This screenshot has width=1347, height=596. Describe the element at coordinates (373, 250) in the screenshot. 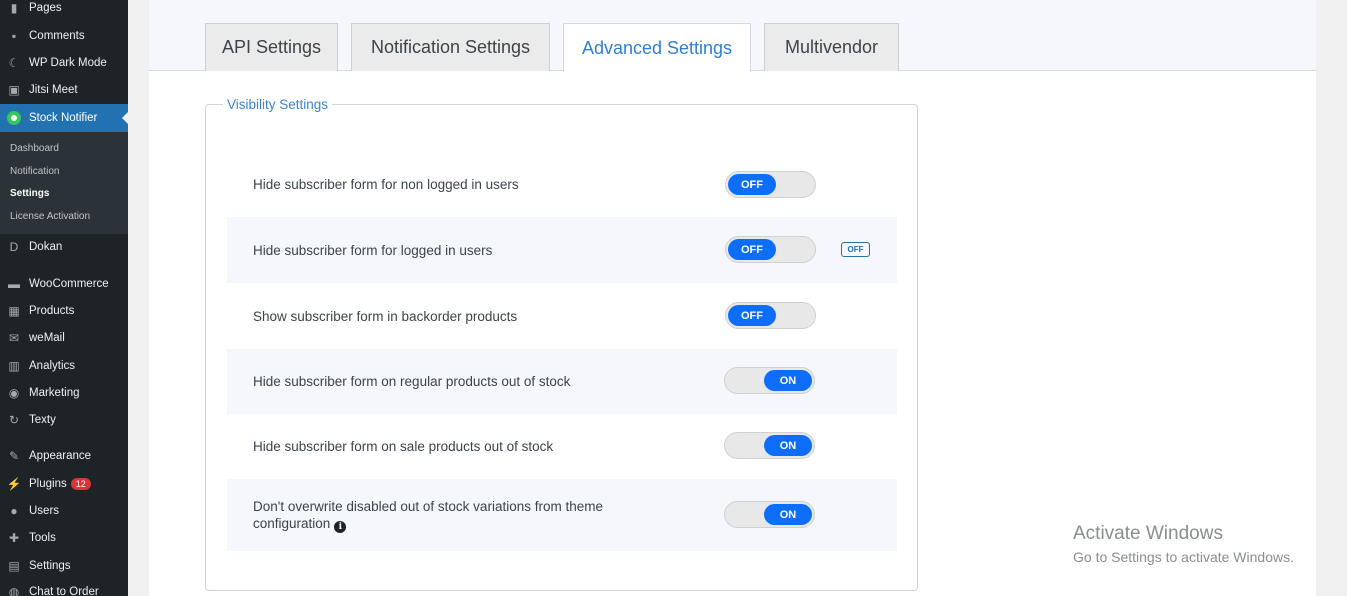

I see `setting-label: Hide subscriber form for logged in users` at that location.